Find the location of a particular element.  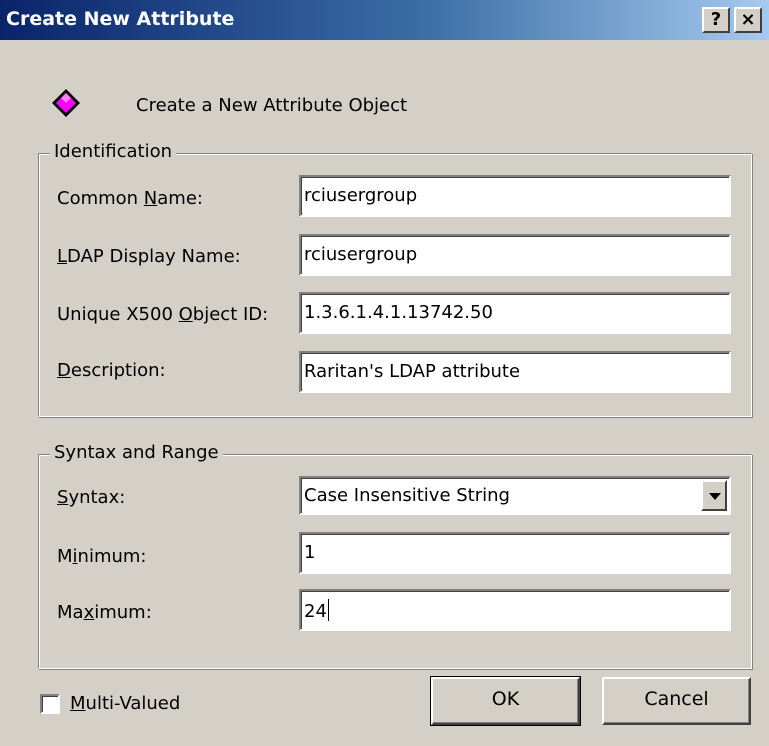

common-name-input: rciusergroup is located at coordinates (515, 196).